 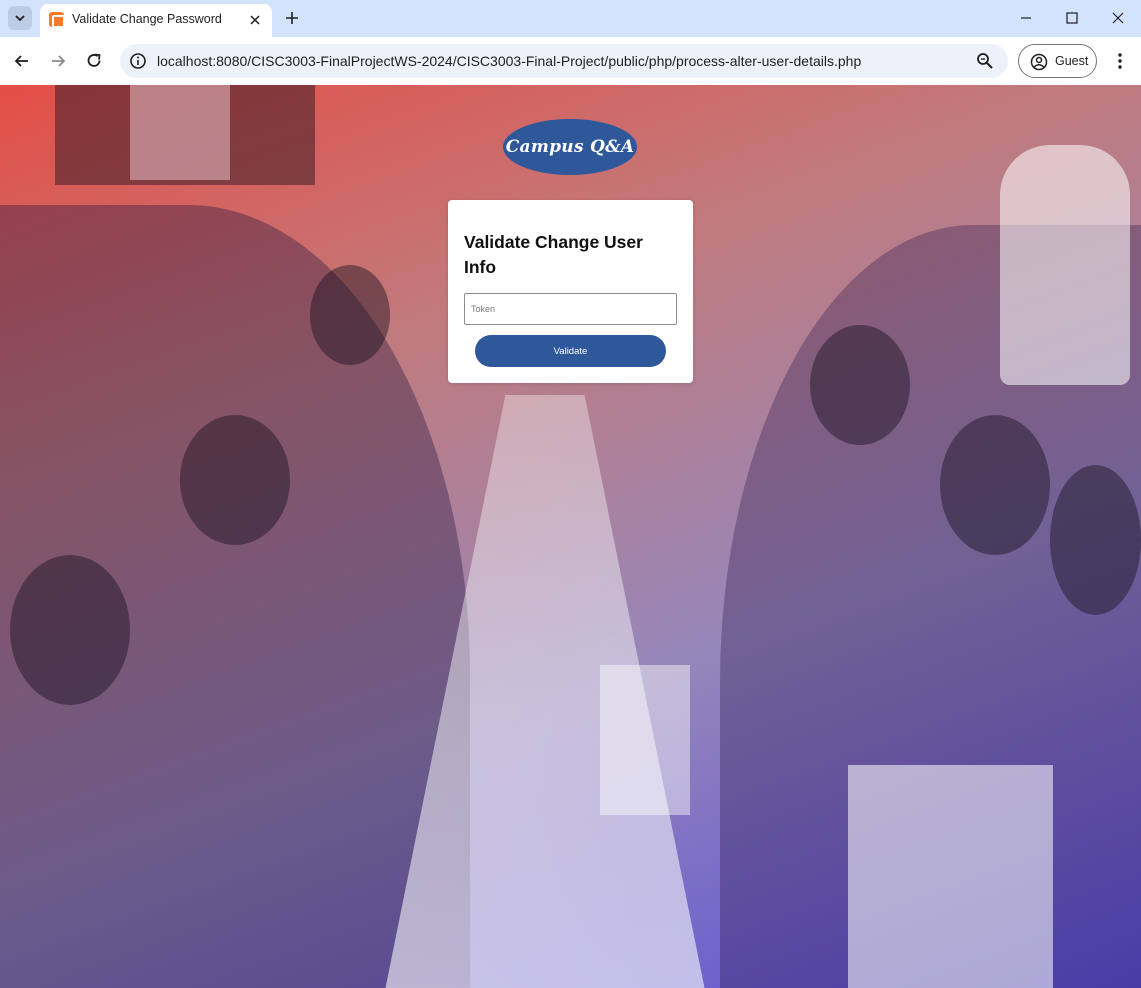 I want to click on logo-text: Campus Q&A, so click(x=570, y=147).